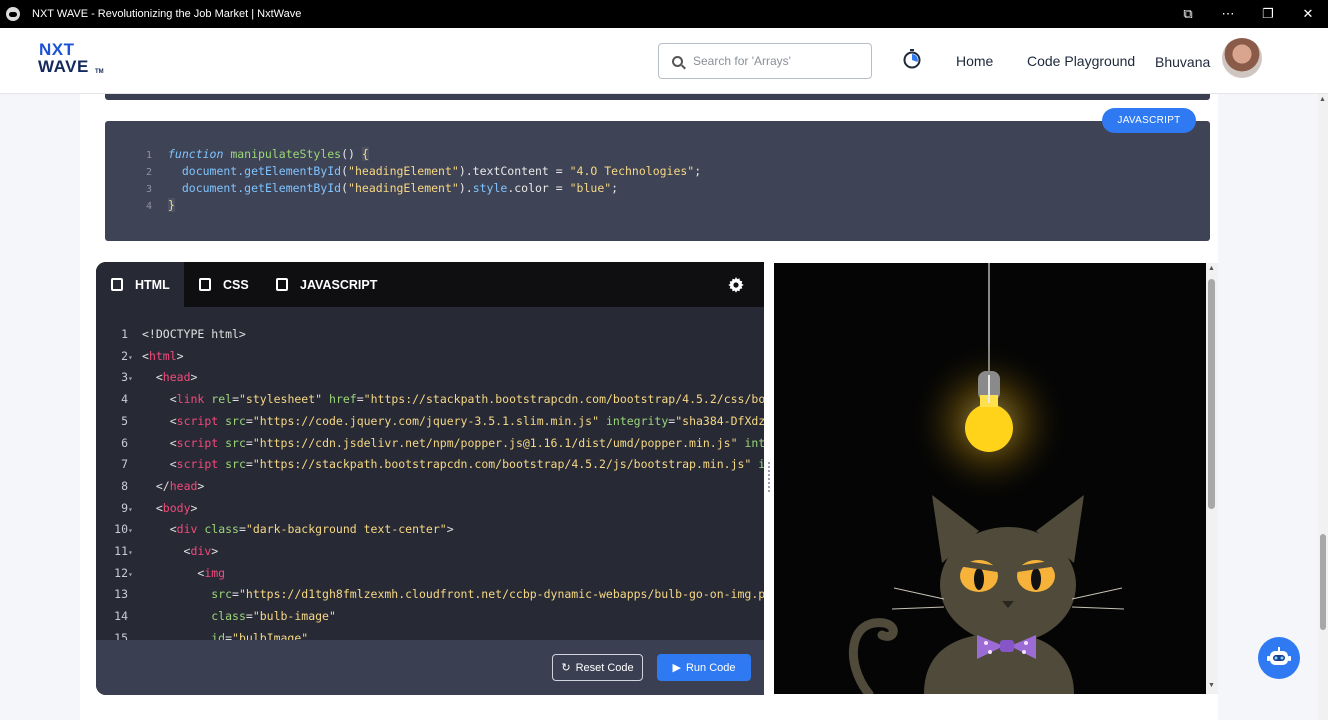 The image size is (1328, 720). I want to click on logo-tm: TM, so click(99, 72).